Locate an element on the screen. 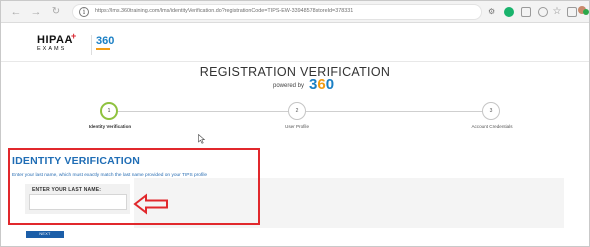 The width and height of the screenshot is (590, 247). status-dot-icon is located at coordinates (586, 12).